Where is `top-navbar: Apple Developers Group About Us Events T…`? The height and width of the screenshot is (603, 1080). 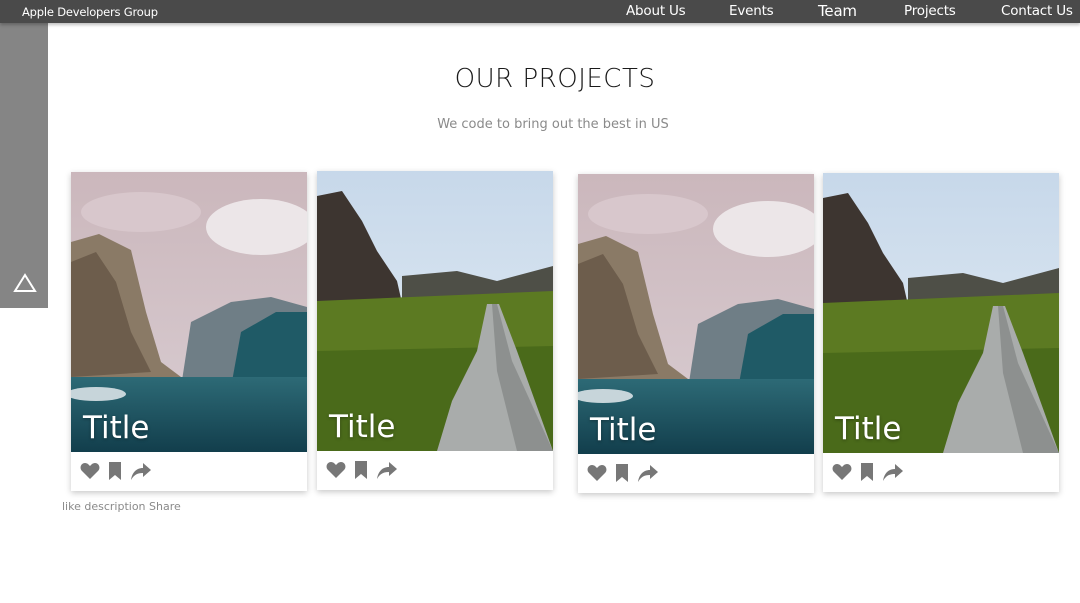 top-navbar: Apple Developers Group About Us Events T… is located at coordinates (540, 11).